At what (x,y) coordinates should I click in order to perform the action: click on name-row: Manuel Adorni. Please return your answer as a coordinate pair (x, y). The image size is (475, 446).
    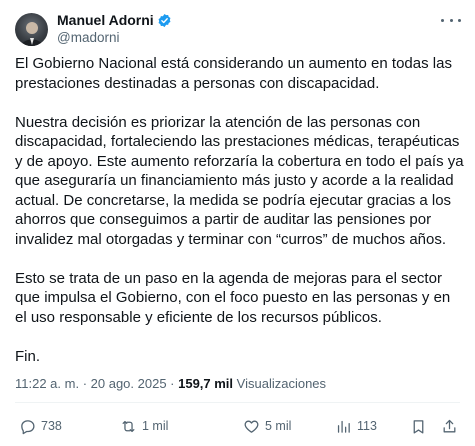
    Looking at the image, I should click on (114, 20).